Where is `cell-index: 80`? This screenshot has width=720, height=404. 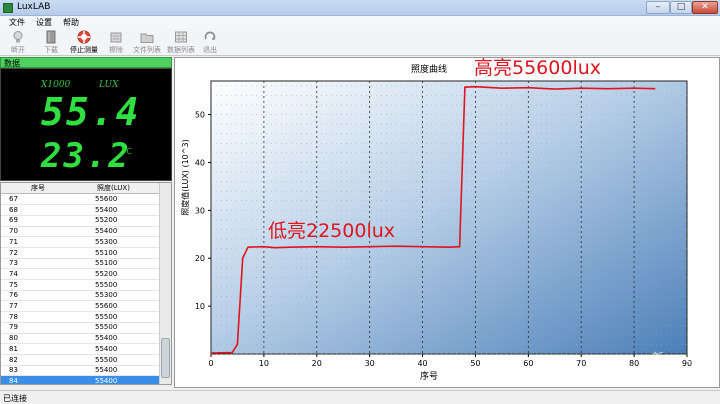
cell-index: 80 is located at coordinates (13, 338).